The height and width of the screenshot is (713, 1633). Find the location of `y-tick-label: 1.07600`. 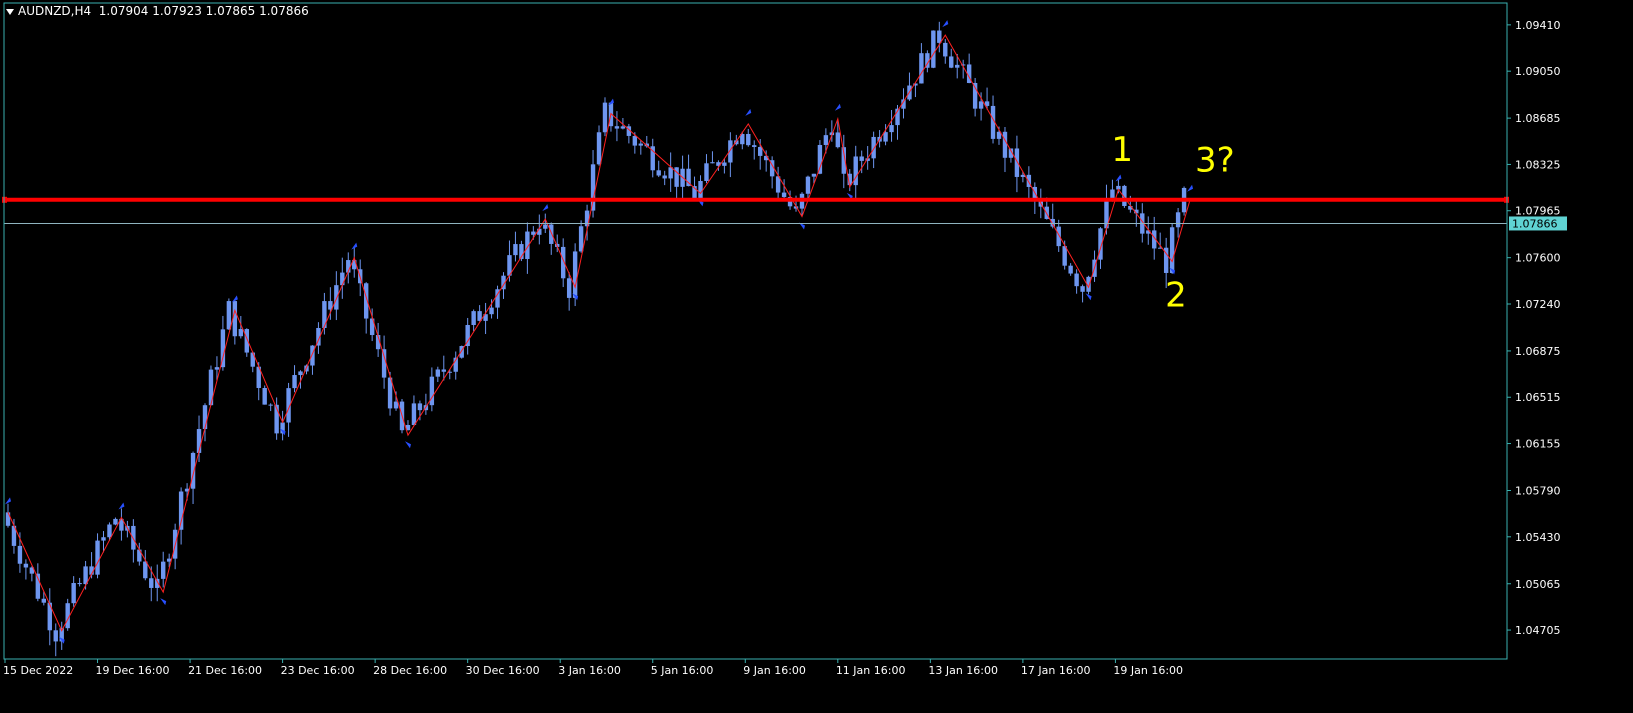

y-tick-label: 1.07600 is located at coordinates (1538, 258).